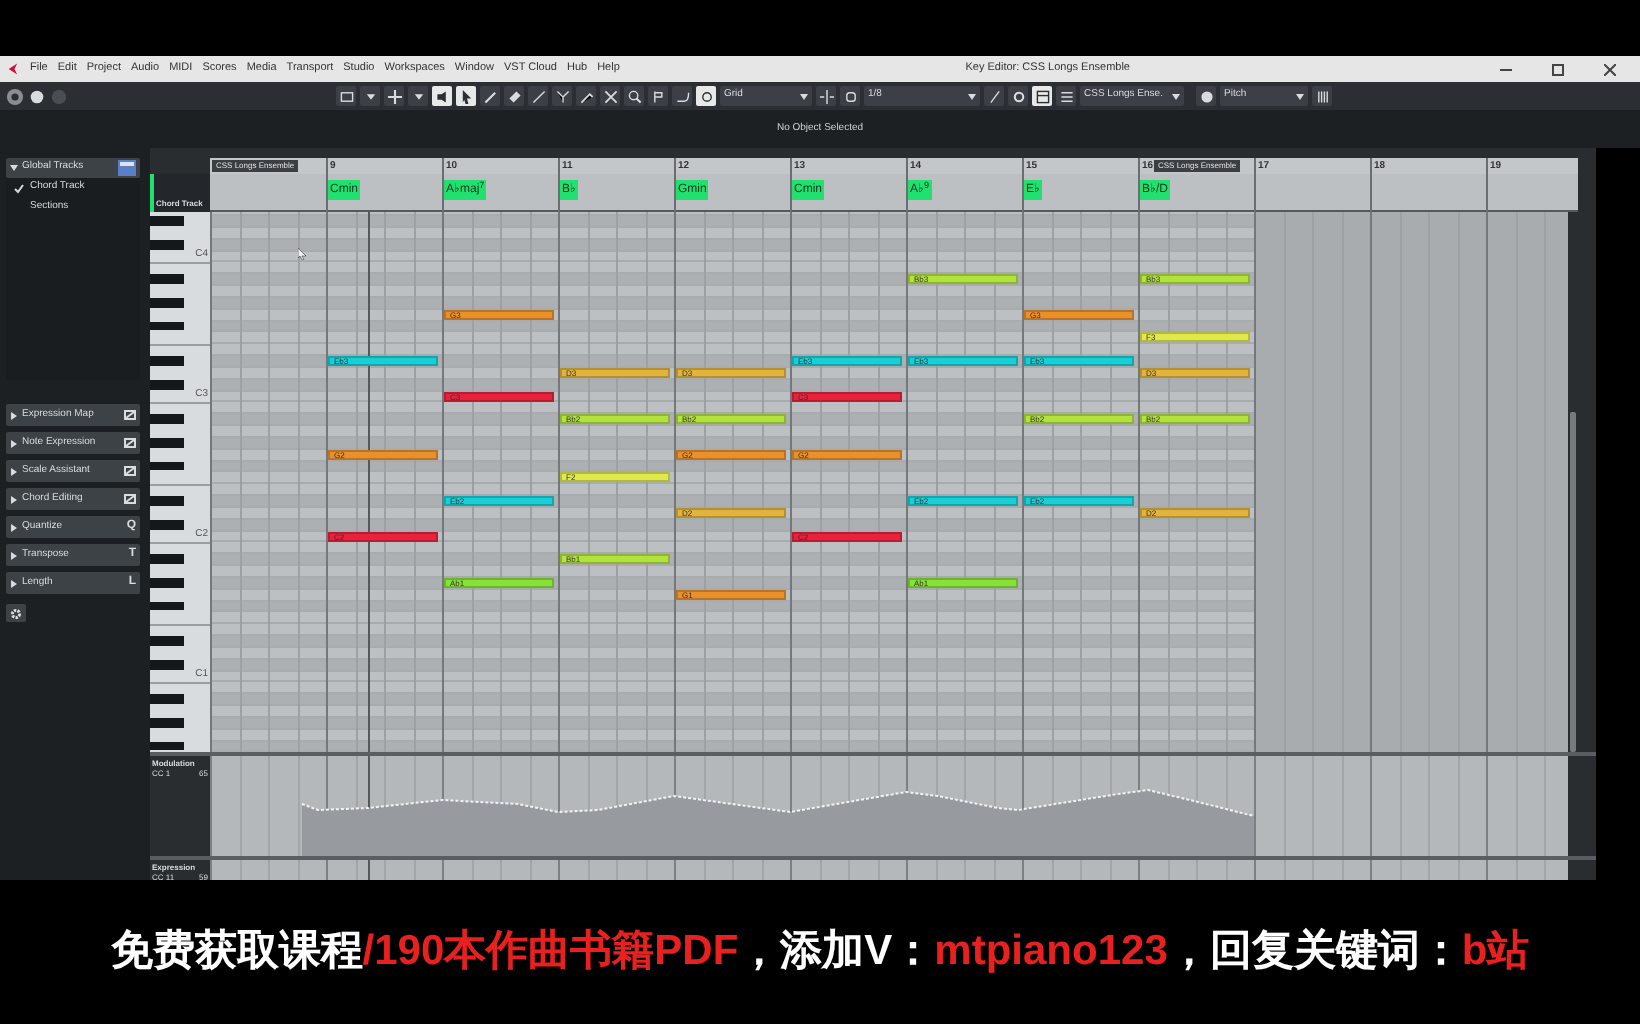  Describe the element at coordinates (634, 96) in the screenshot. I see `zoom-tool-button` at that location.